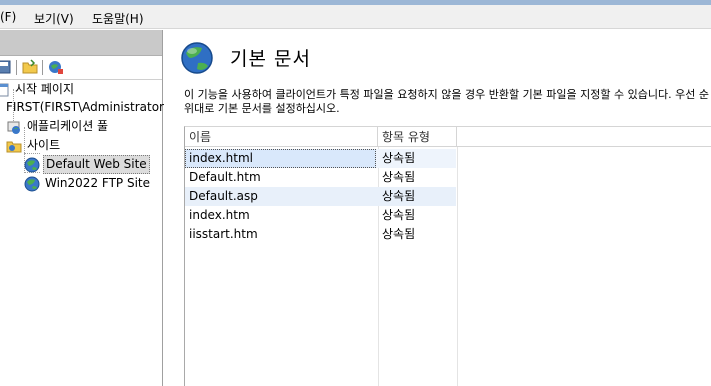 The height and width of the screenshot is (386, 711). I want to click on menu-view: 보기(V), so click(54, 18).